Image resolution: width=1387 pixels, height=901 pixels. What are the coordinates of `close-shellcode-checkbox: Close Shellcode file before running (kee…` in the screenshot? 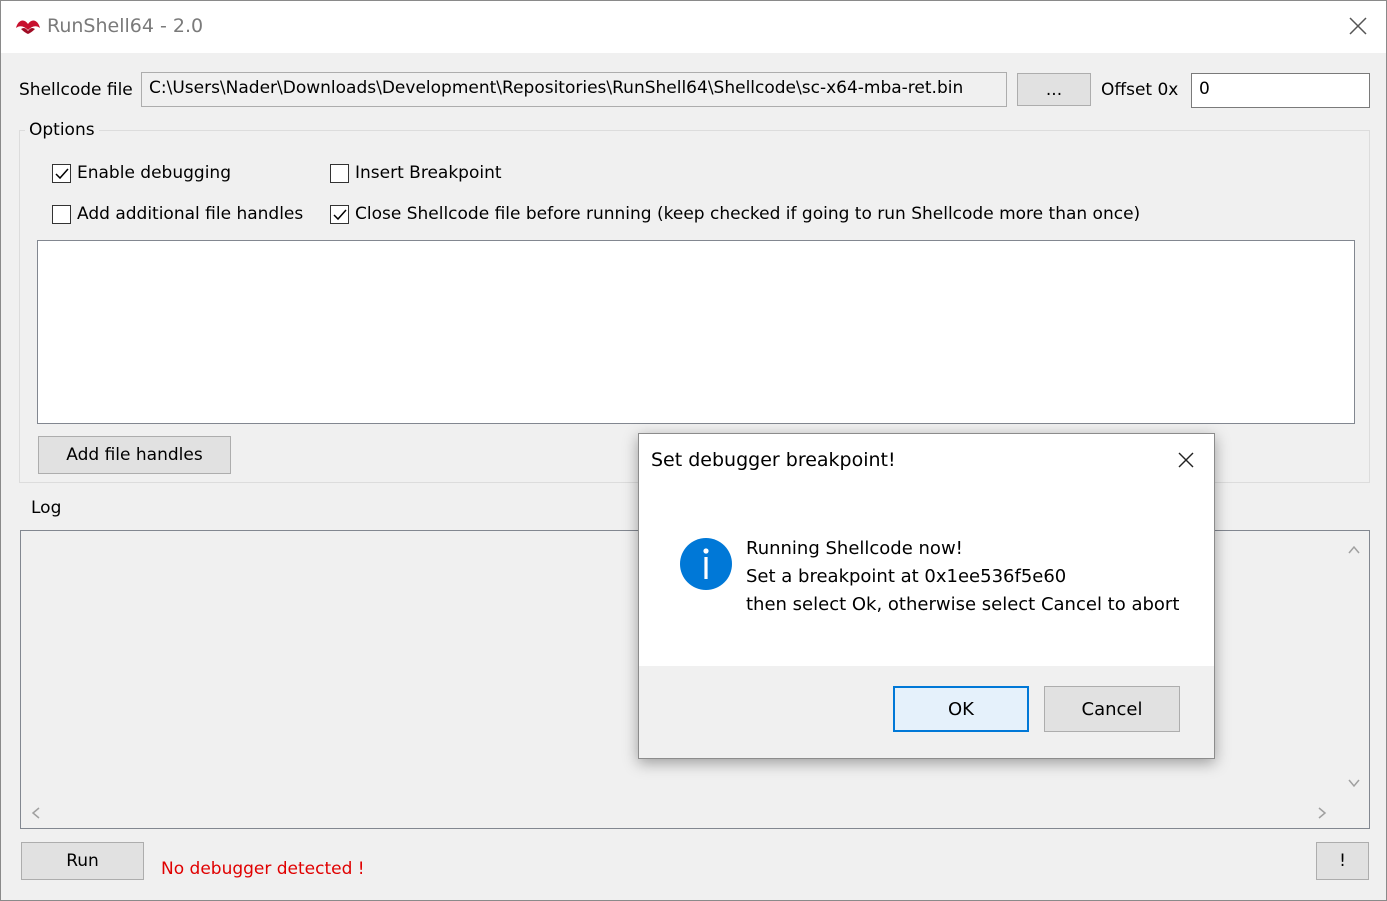 It's located at (735, 214).